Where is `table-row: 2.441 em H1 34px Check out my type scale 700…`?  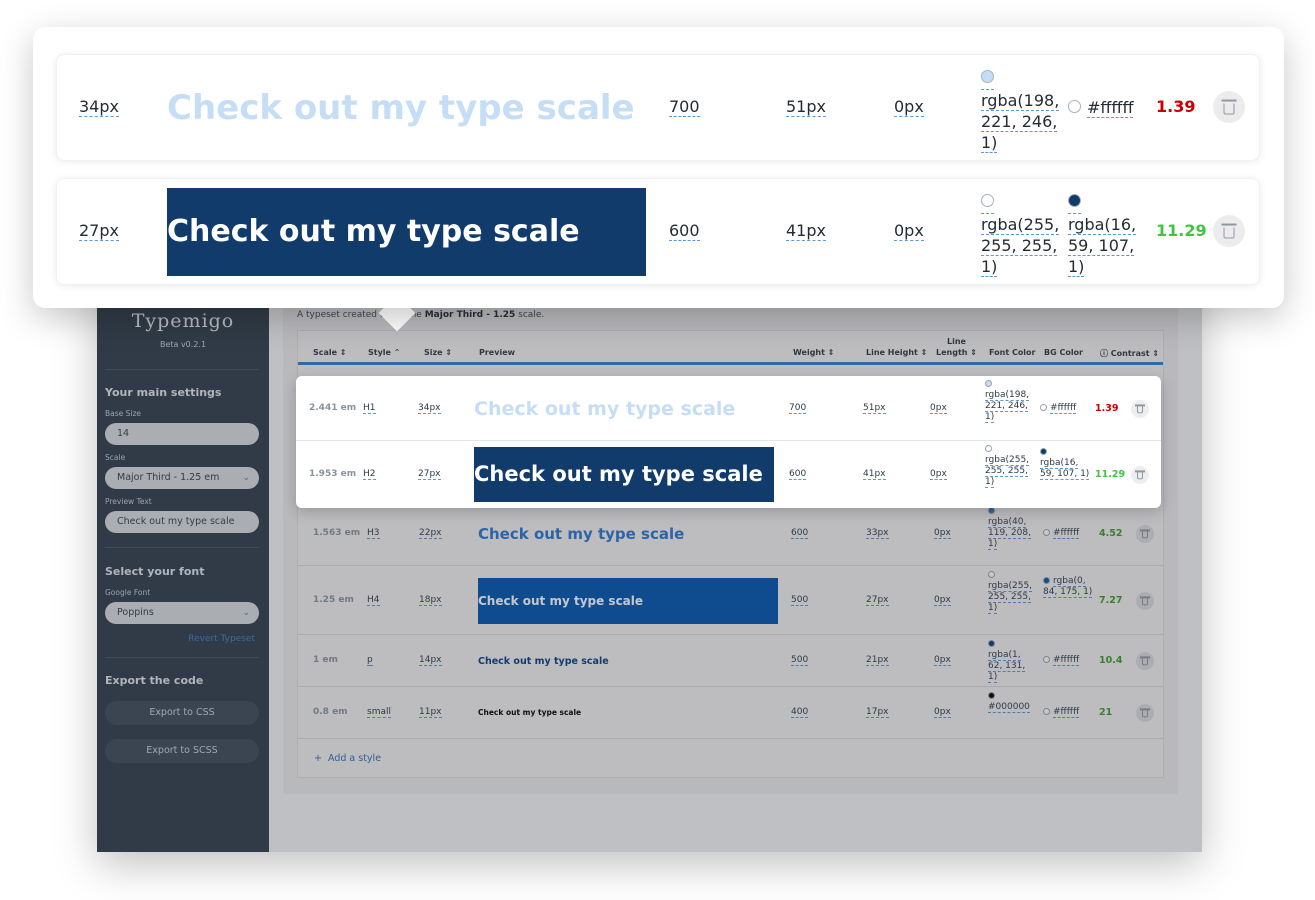 table-row: 2.441 em H1 34px Check out my type scale 700… is located at coordinates (728, 408).